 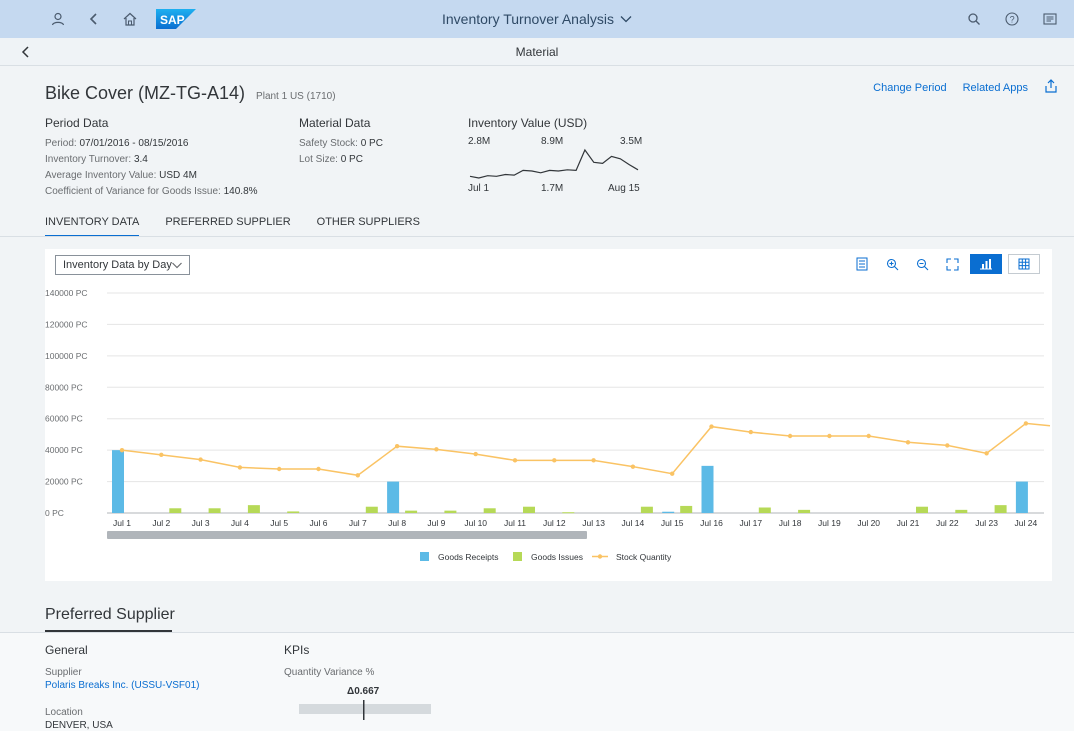 What do you see at coordinates (66, 650) in the screenshot?
I see `general-heading: General` at bounding box center [66, 650].